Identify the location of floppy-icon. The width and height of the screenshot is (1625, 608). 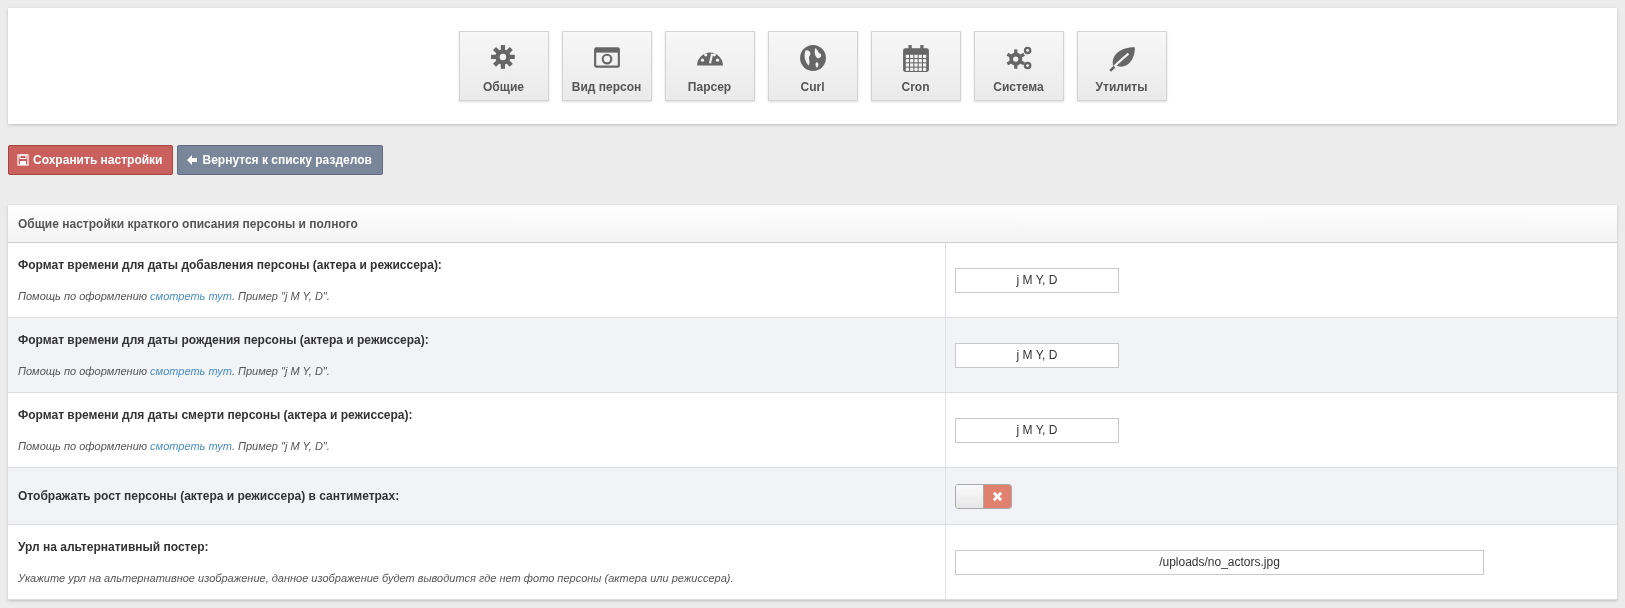
(23, 160).